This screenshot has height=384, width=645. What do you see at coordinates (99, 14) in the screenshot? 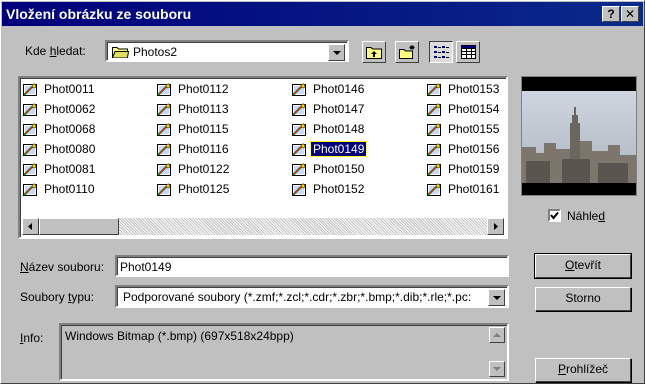
I see `dialog-title: Vložení obrázku ze souboru` at bounding box center [99, 14].